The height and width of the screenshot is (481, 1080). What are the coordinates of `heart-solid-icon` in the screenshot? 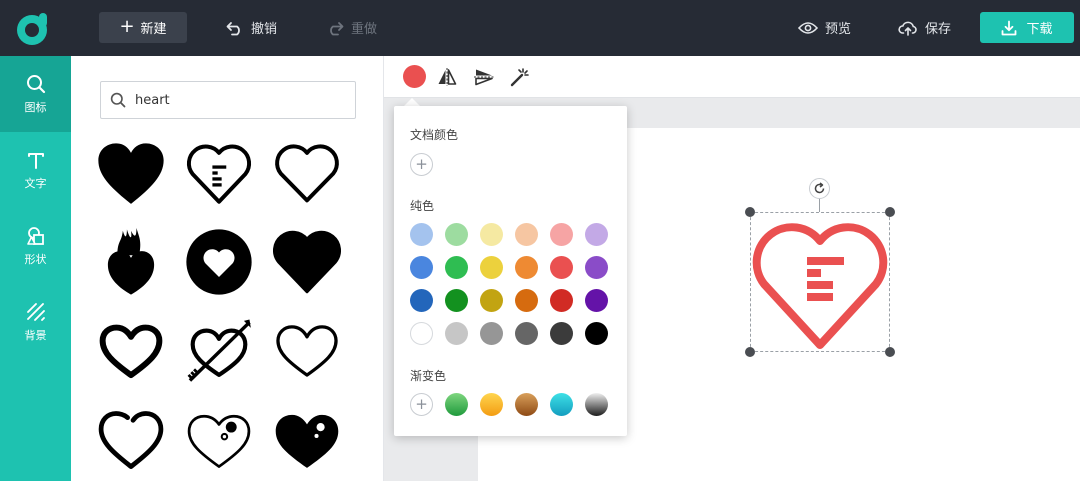 It's located at (131, 173).